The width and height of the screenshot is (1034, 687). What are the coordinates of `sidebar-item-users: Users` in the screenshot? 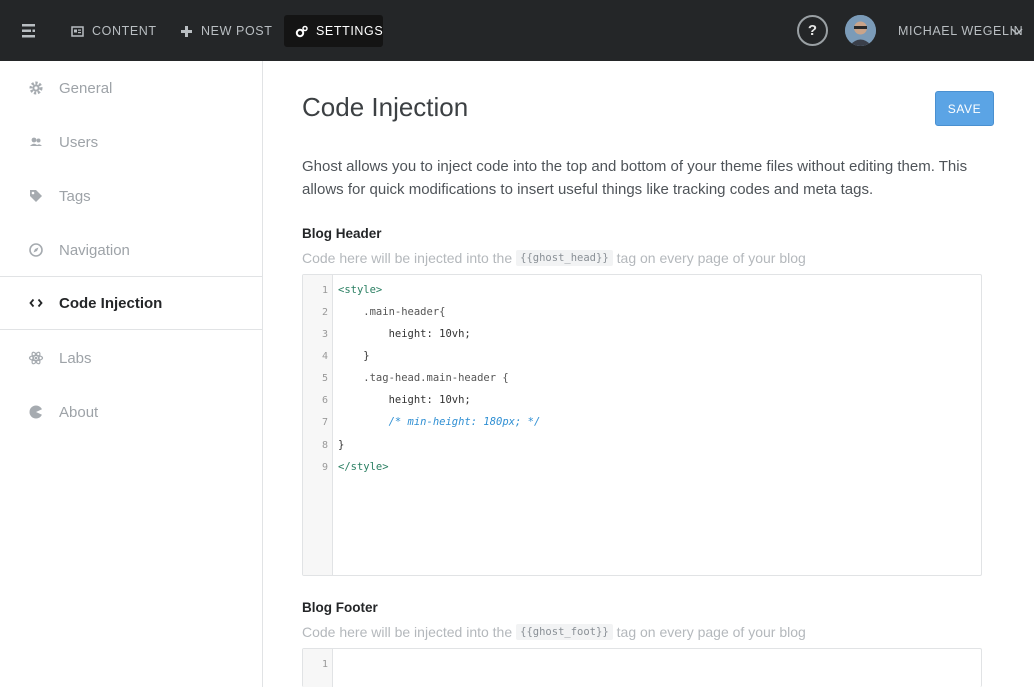 It's located at (131, 142).